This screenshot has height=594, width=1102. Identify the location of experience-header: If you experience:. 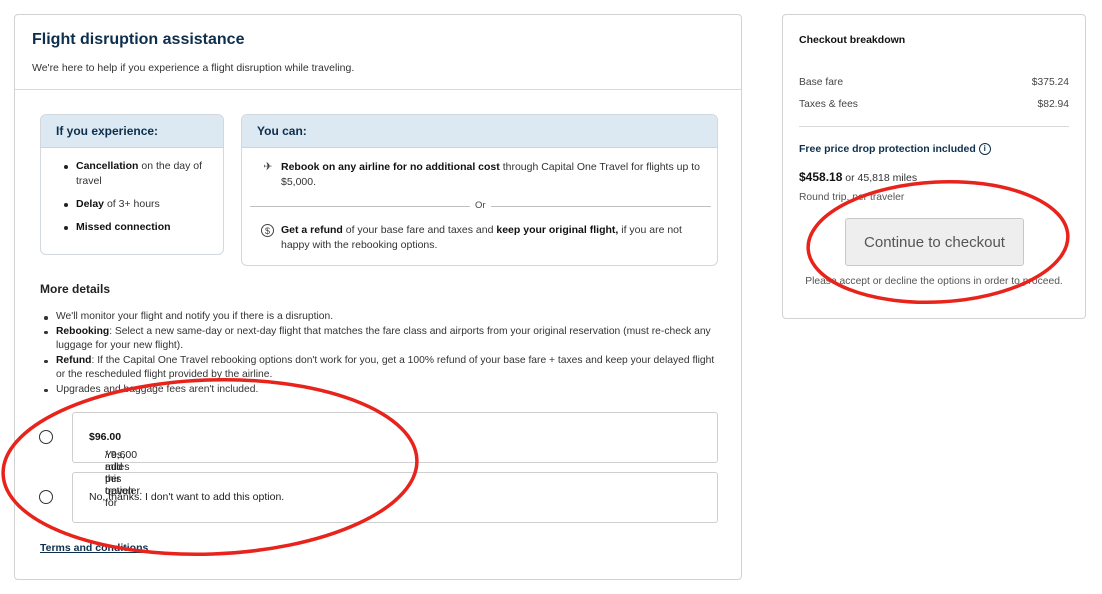
(132, 131).